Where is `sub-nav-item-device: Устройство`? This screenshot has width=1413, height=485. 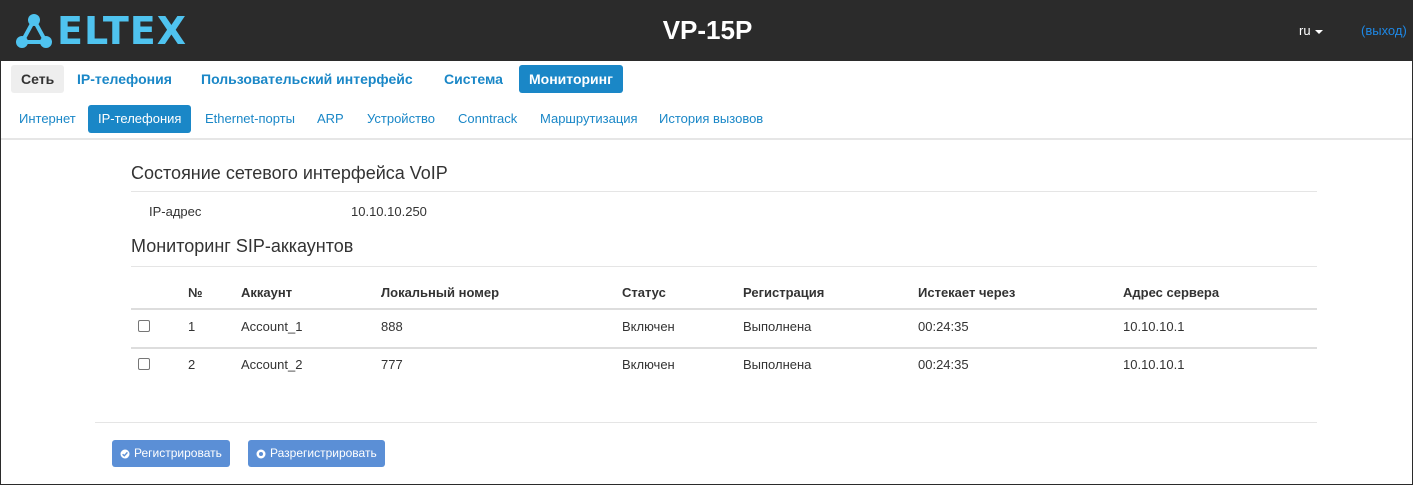 sub-nav-item-device: Устройство is located at coordinates (401, 119).